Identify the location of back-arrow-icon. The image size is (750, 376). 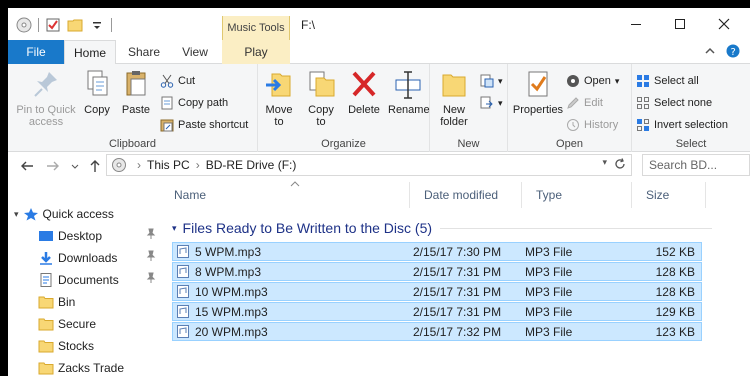
(27, 167).